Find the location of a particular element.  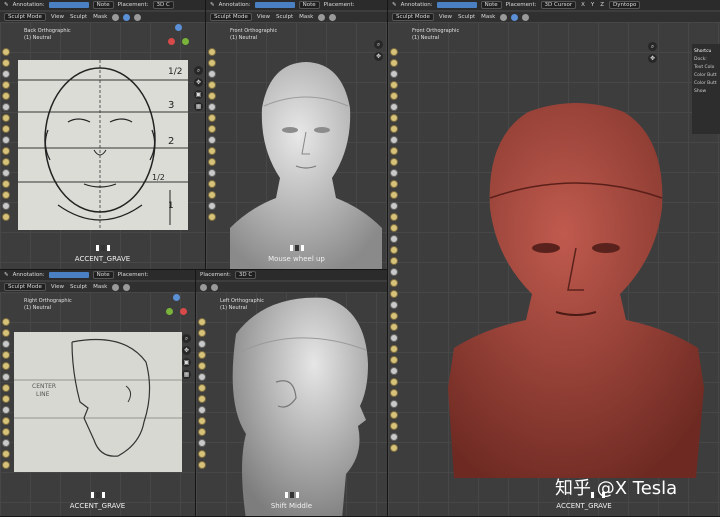

axis-x-icon is located at coordinates (183, 311).